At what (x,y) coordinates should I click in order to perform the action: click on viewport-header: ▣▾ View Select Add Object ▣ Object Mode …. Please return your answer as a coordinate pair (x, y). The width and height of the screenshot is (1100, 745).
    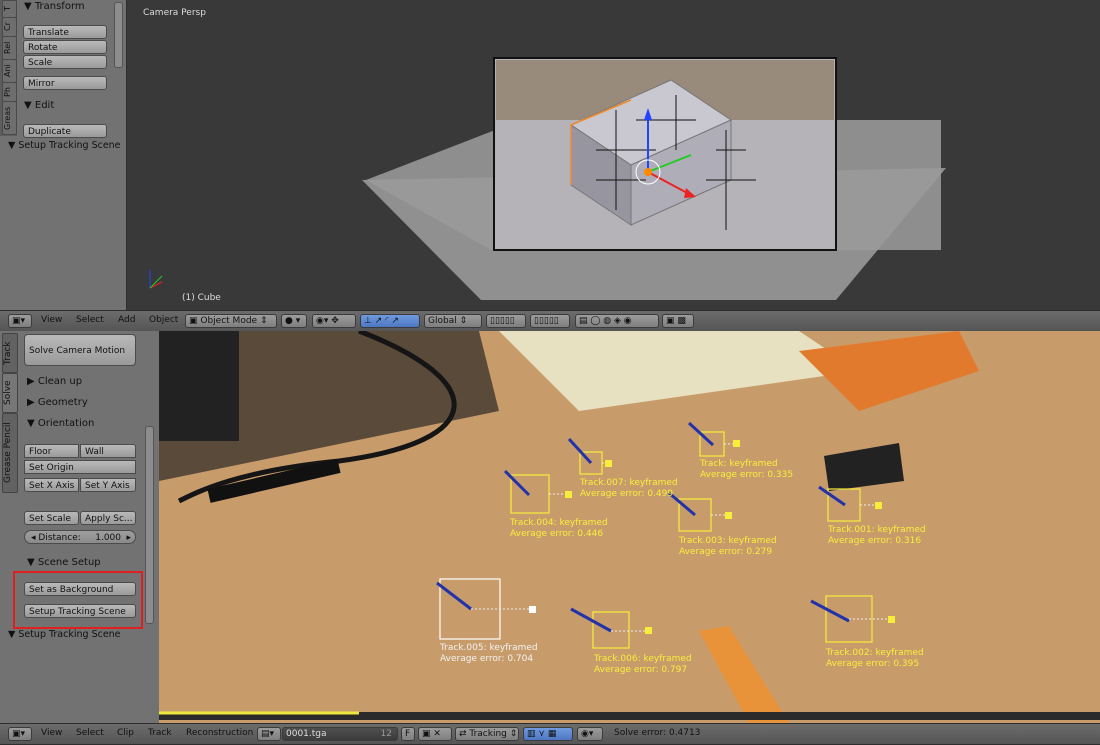
    Looking at the image, I should click on (550, 321).